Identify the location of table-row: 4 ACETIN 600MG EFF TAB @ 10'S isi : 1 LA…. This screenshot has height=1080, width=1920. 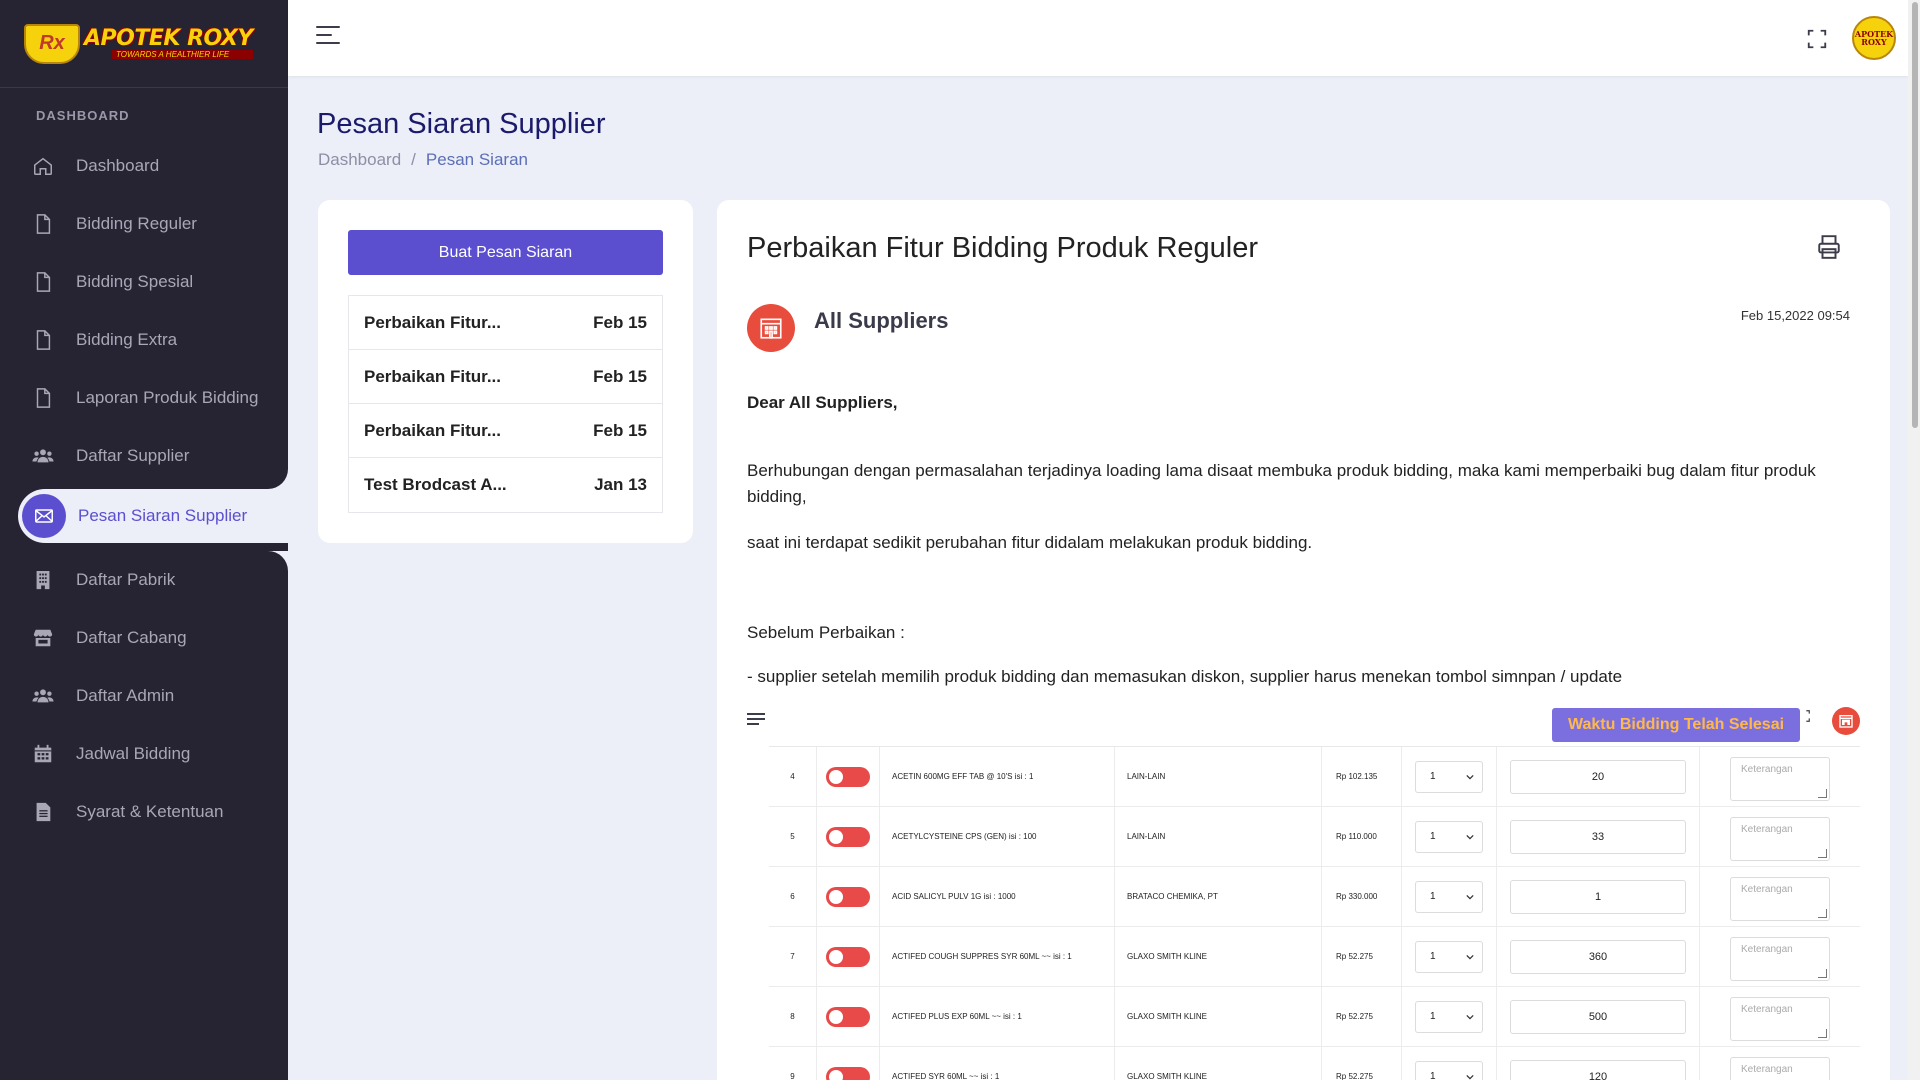
(1314, 777).